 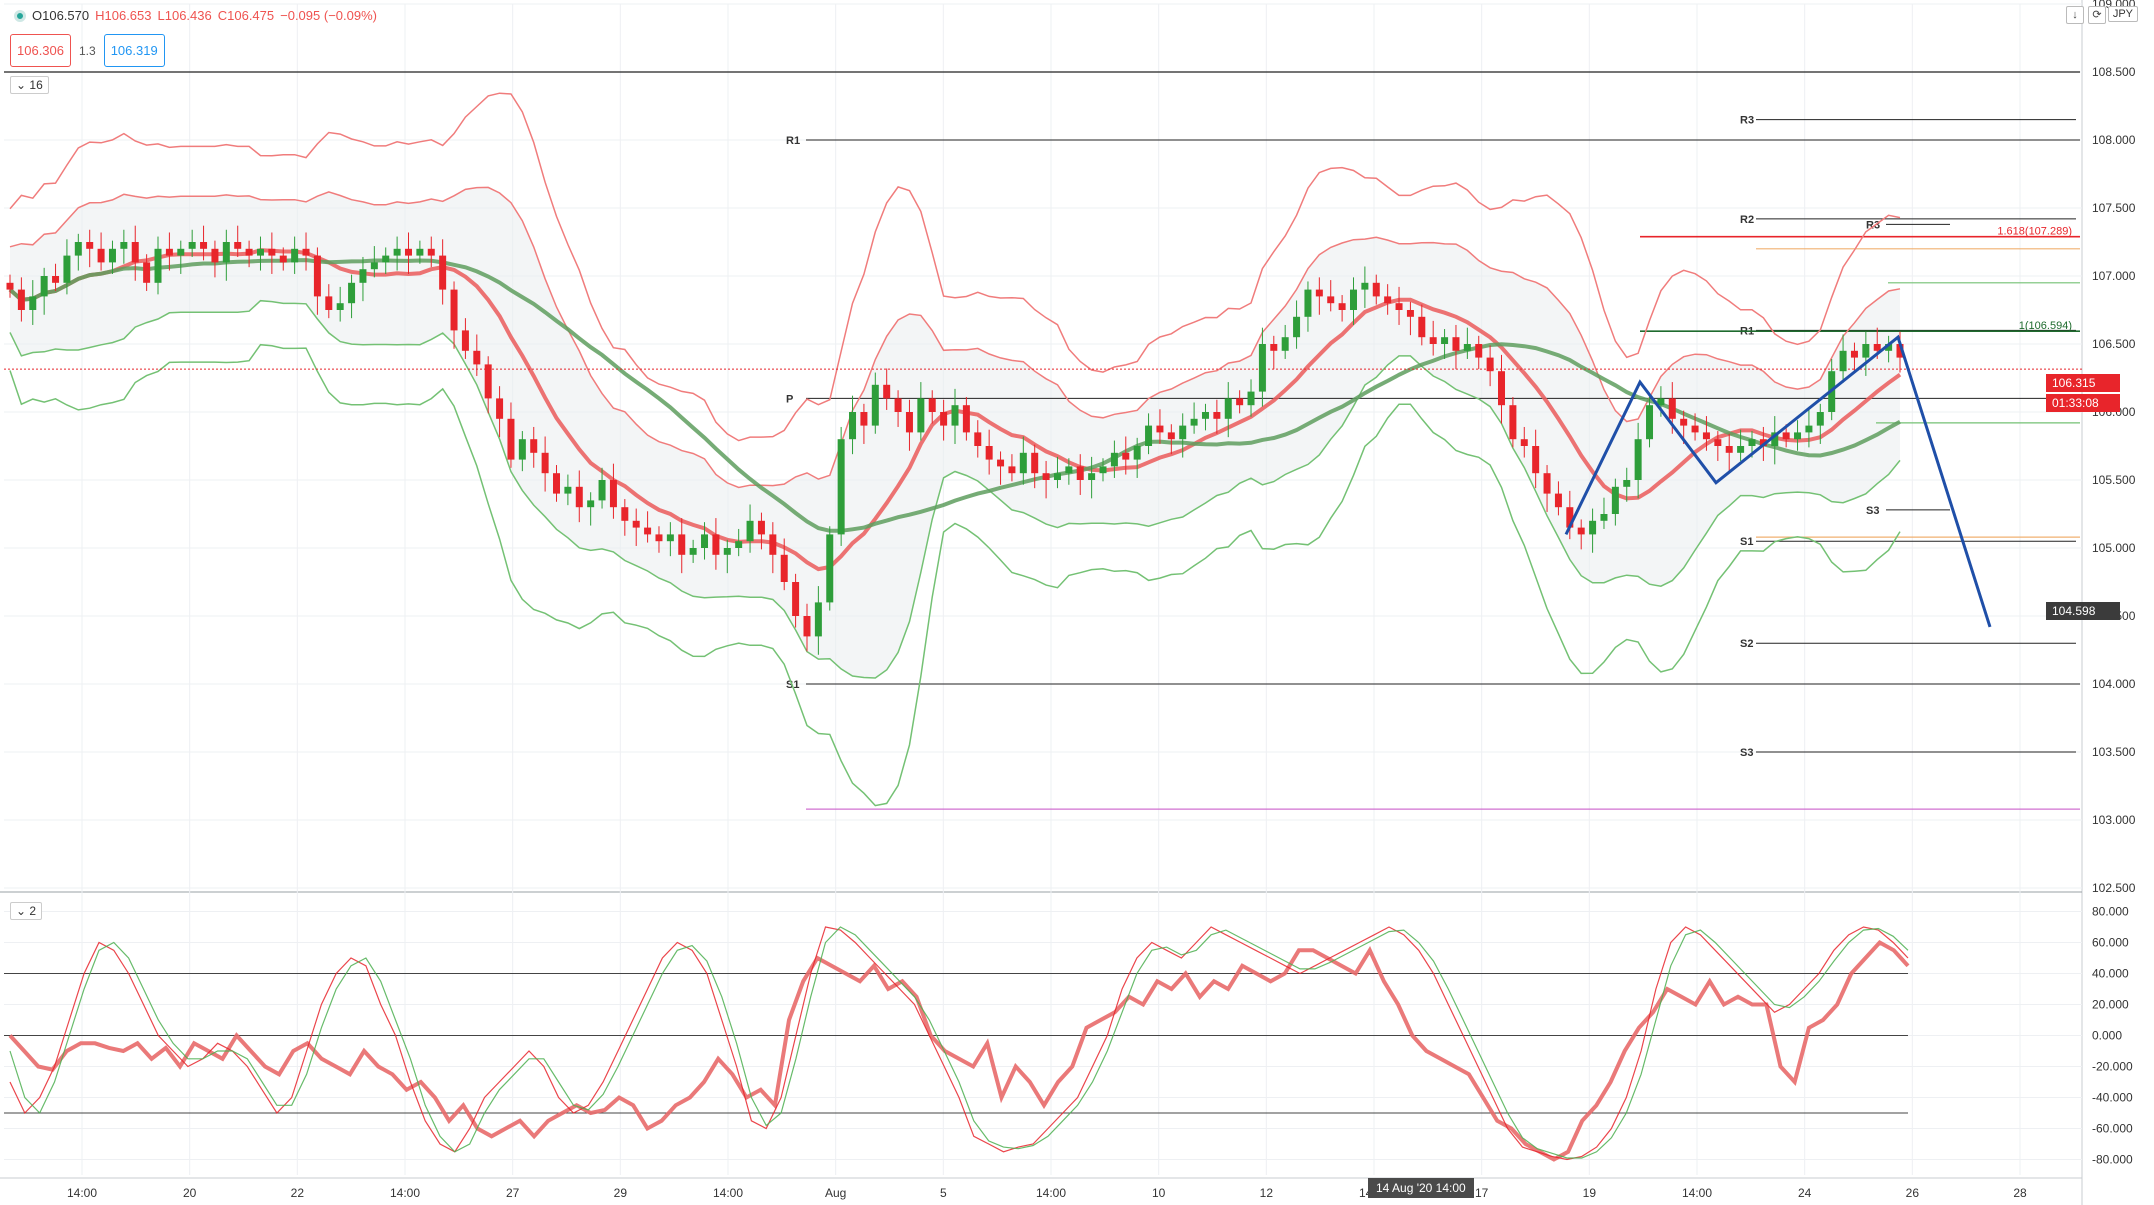 What do you see at coordinates (29, 85) in the screenshot?
I see `main-pane-collapse-button: ⌄ 16` at bounding box center [29, 85].